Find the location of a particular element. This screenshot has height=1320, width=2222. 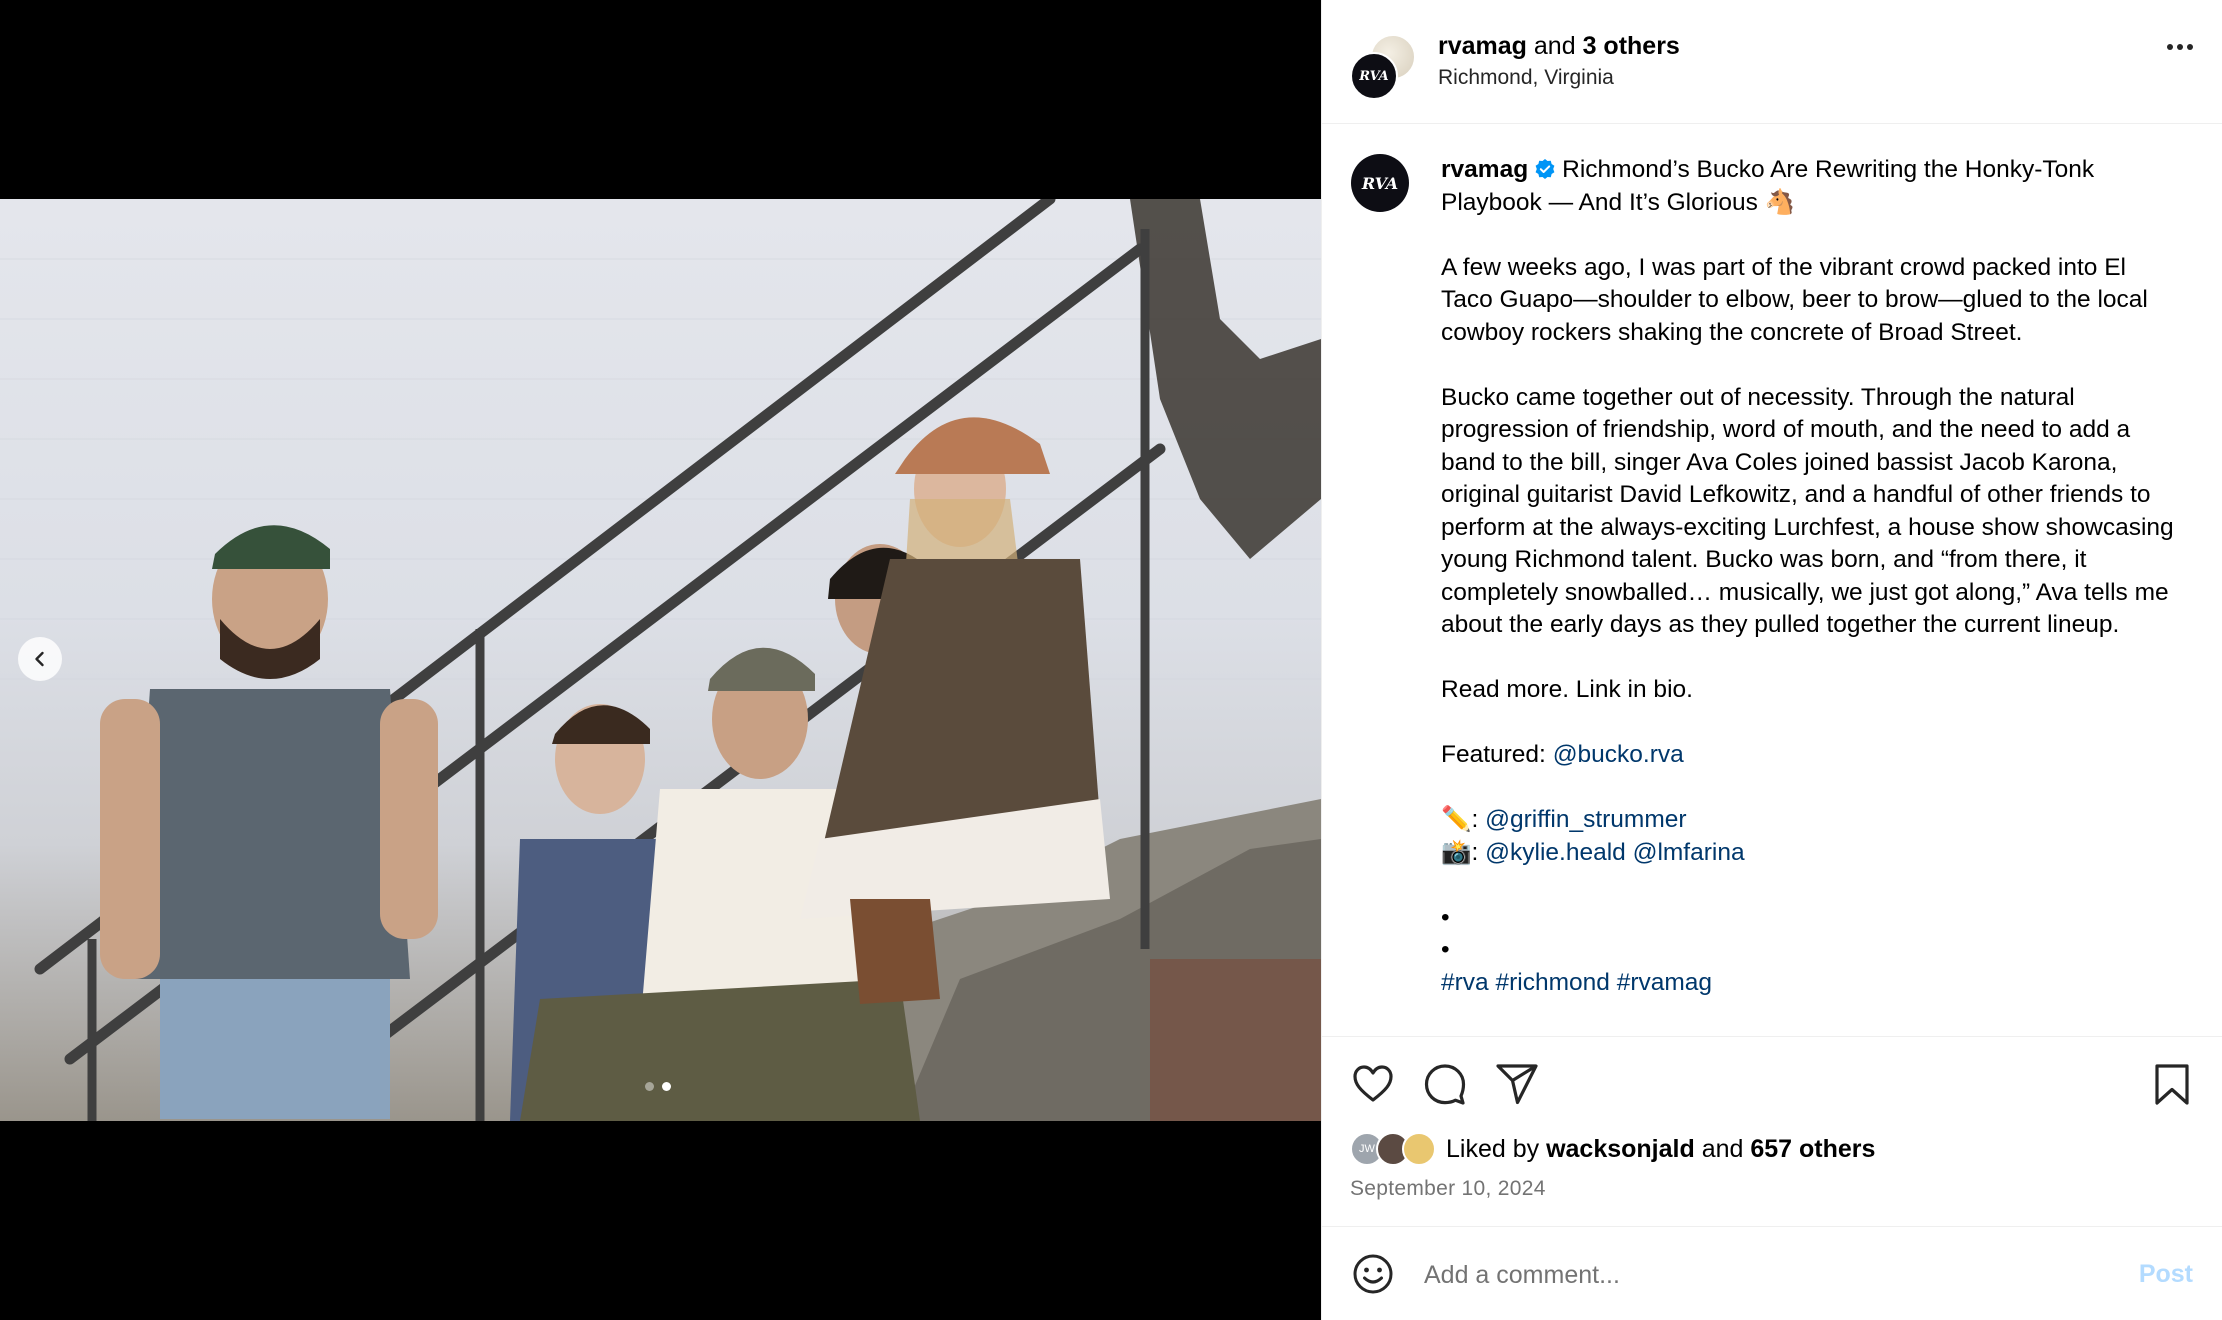

coauthors-joiner: and is located at coordinates (1554, 46).